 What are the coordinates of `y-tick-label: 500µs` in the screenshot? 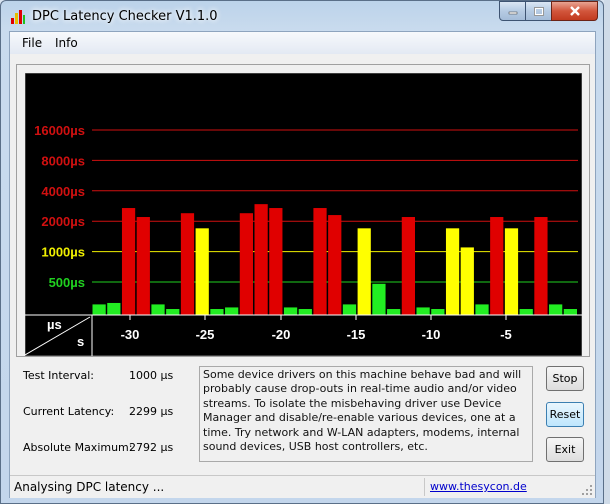 It's located at (67, 282).